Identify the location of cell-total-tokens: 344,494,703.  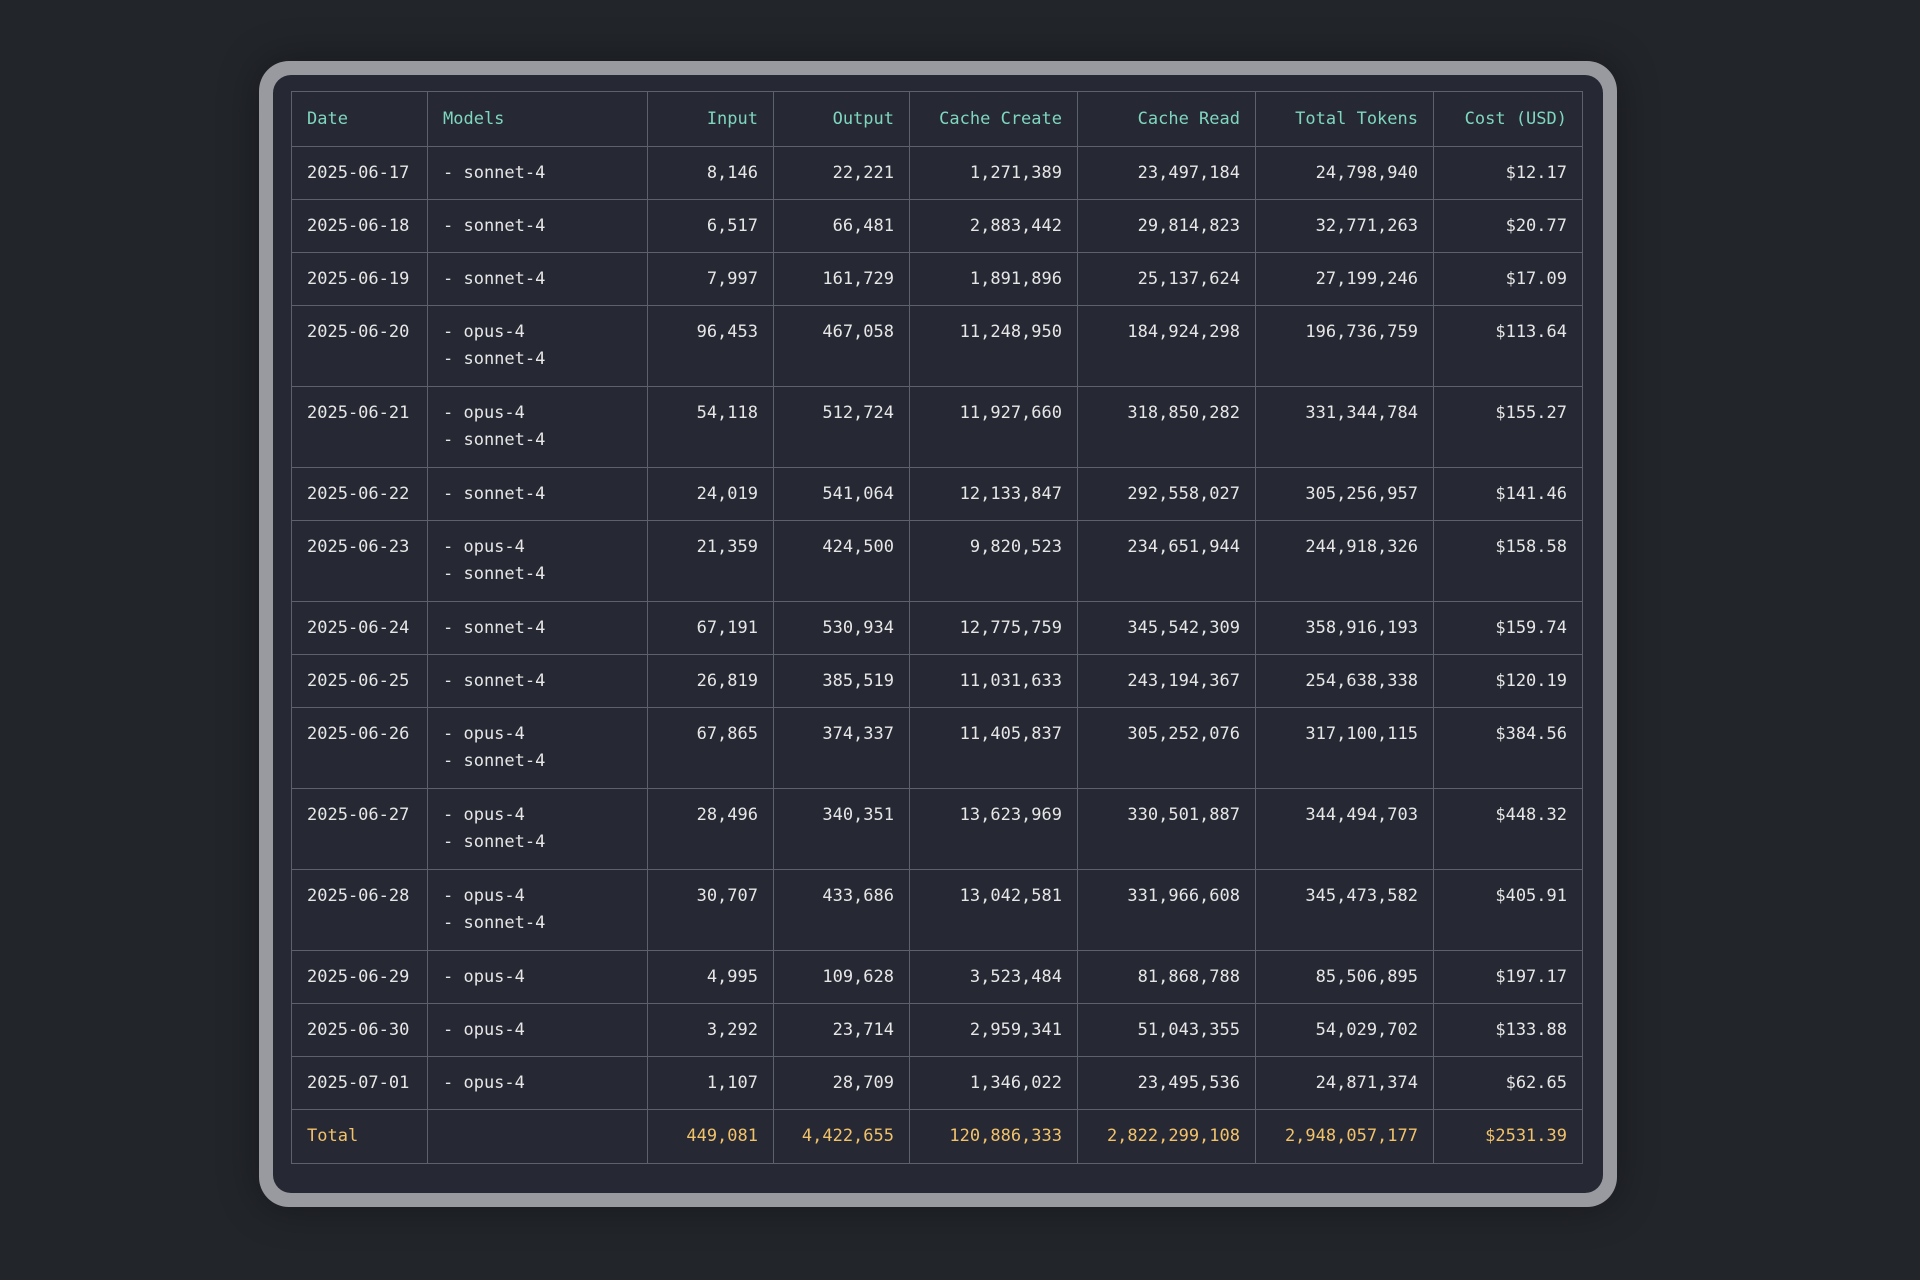
(1344, 829).